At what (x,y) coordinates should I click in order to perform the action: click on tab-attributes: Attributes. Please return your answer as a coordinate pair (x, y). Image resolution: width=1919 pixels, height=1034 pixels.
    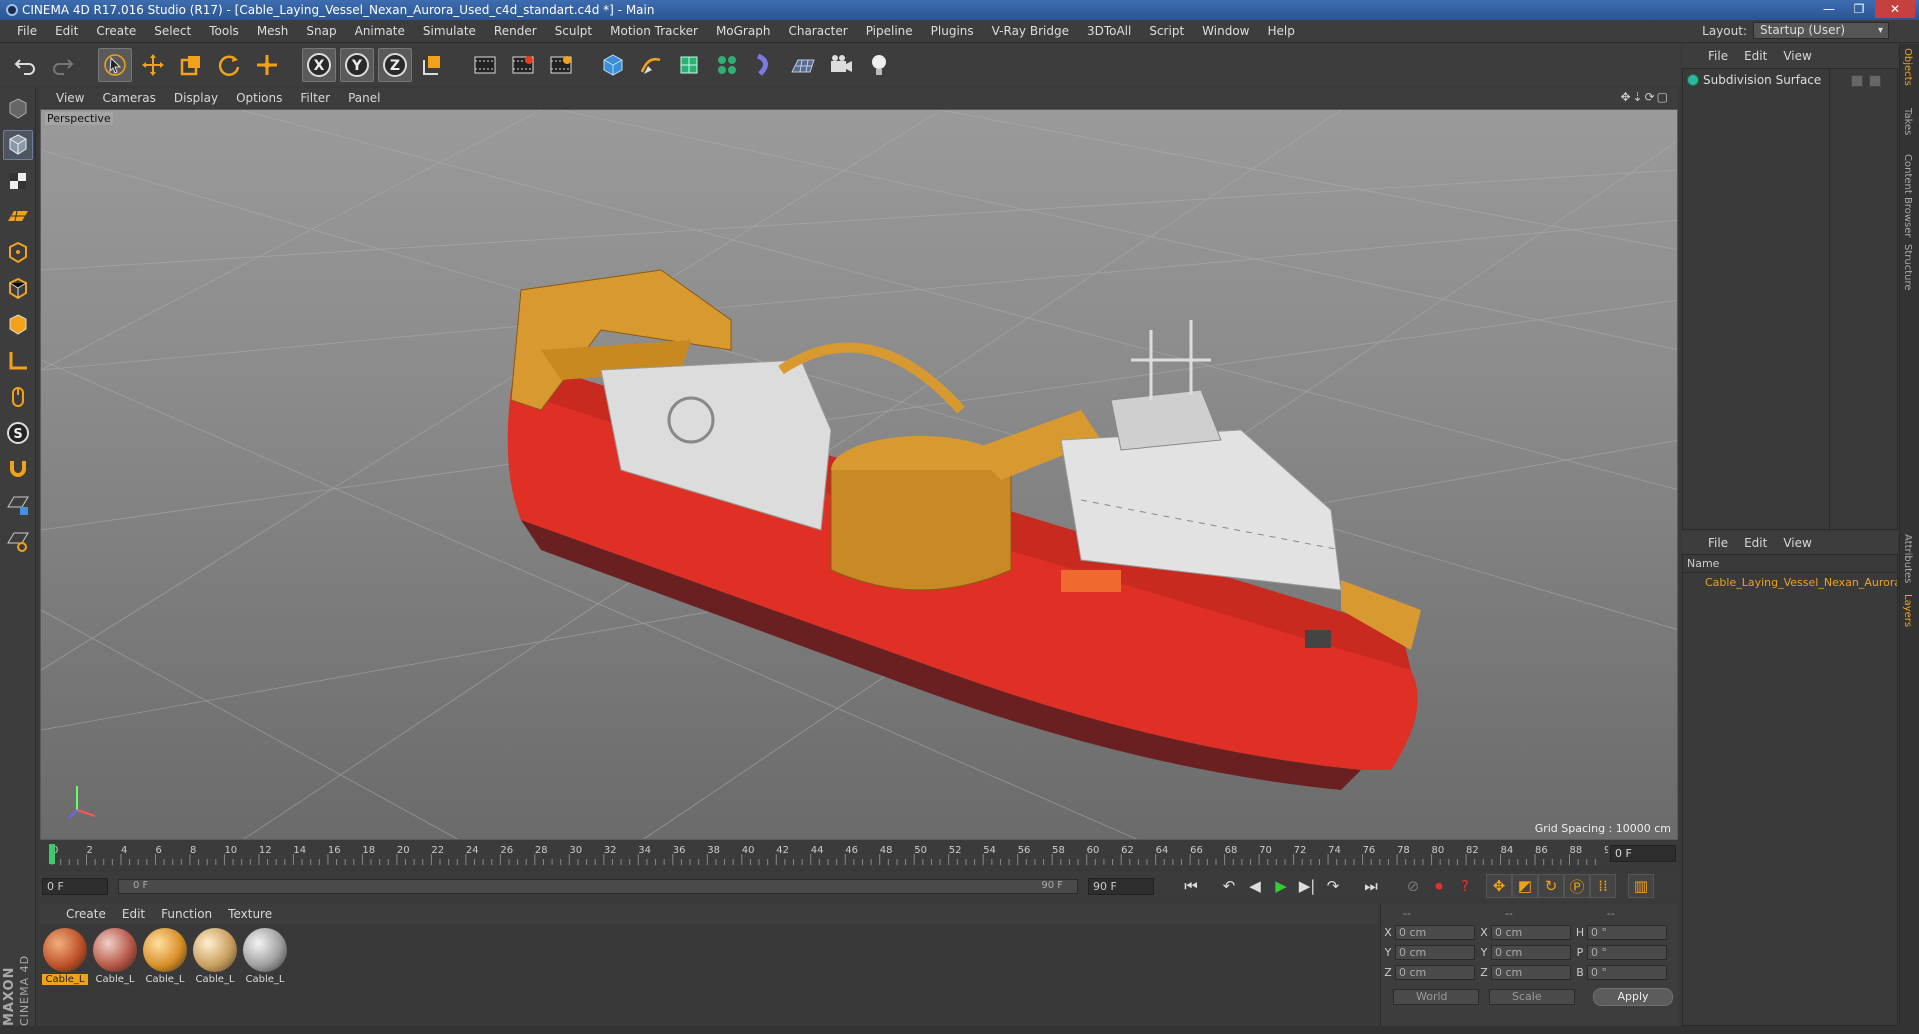
    Looking at the image, I should click on (1907, 558).